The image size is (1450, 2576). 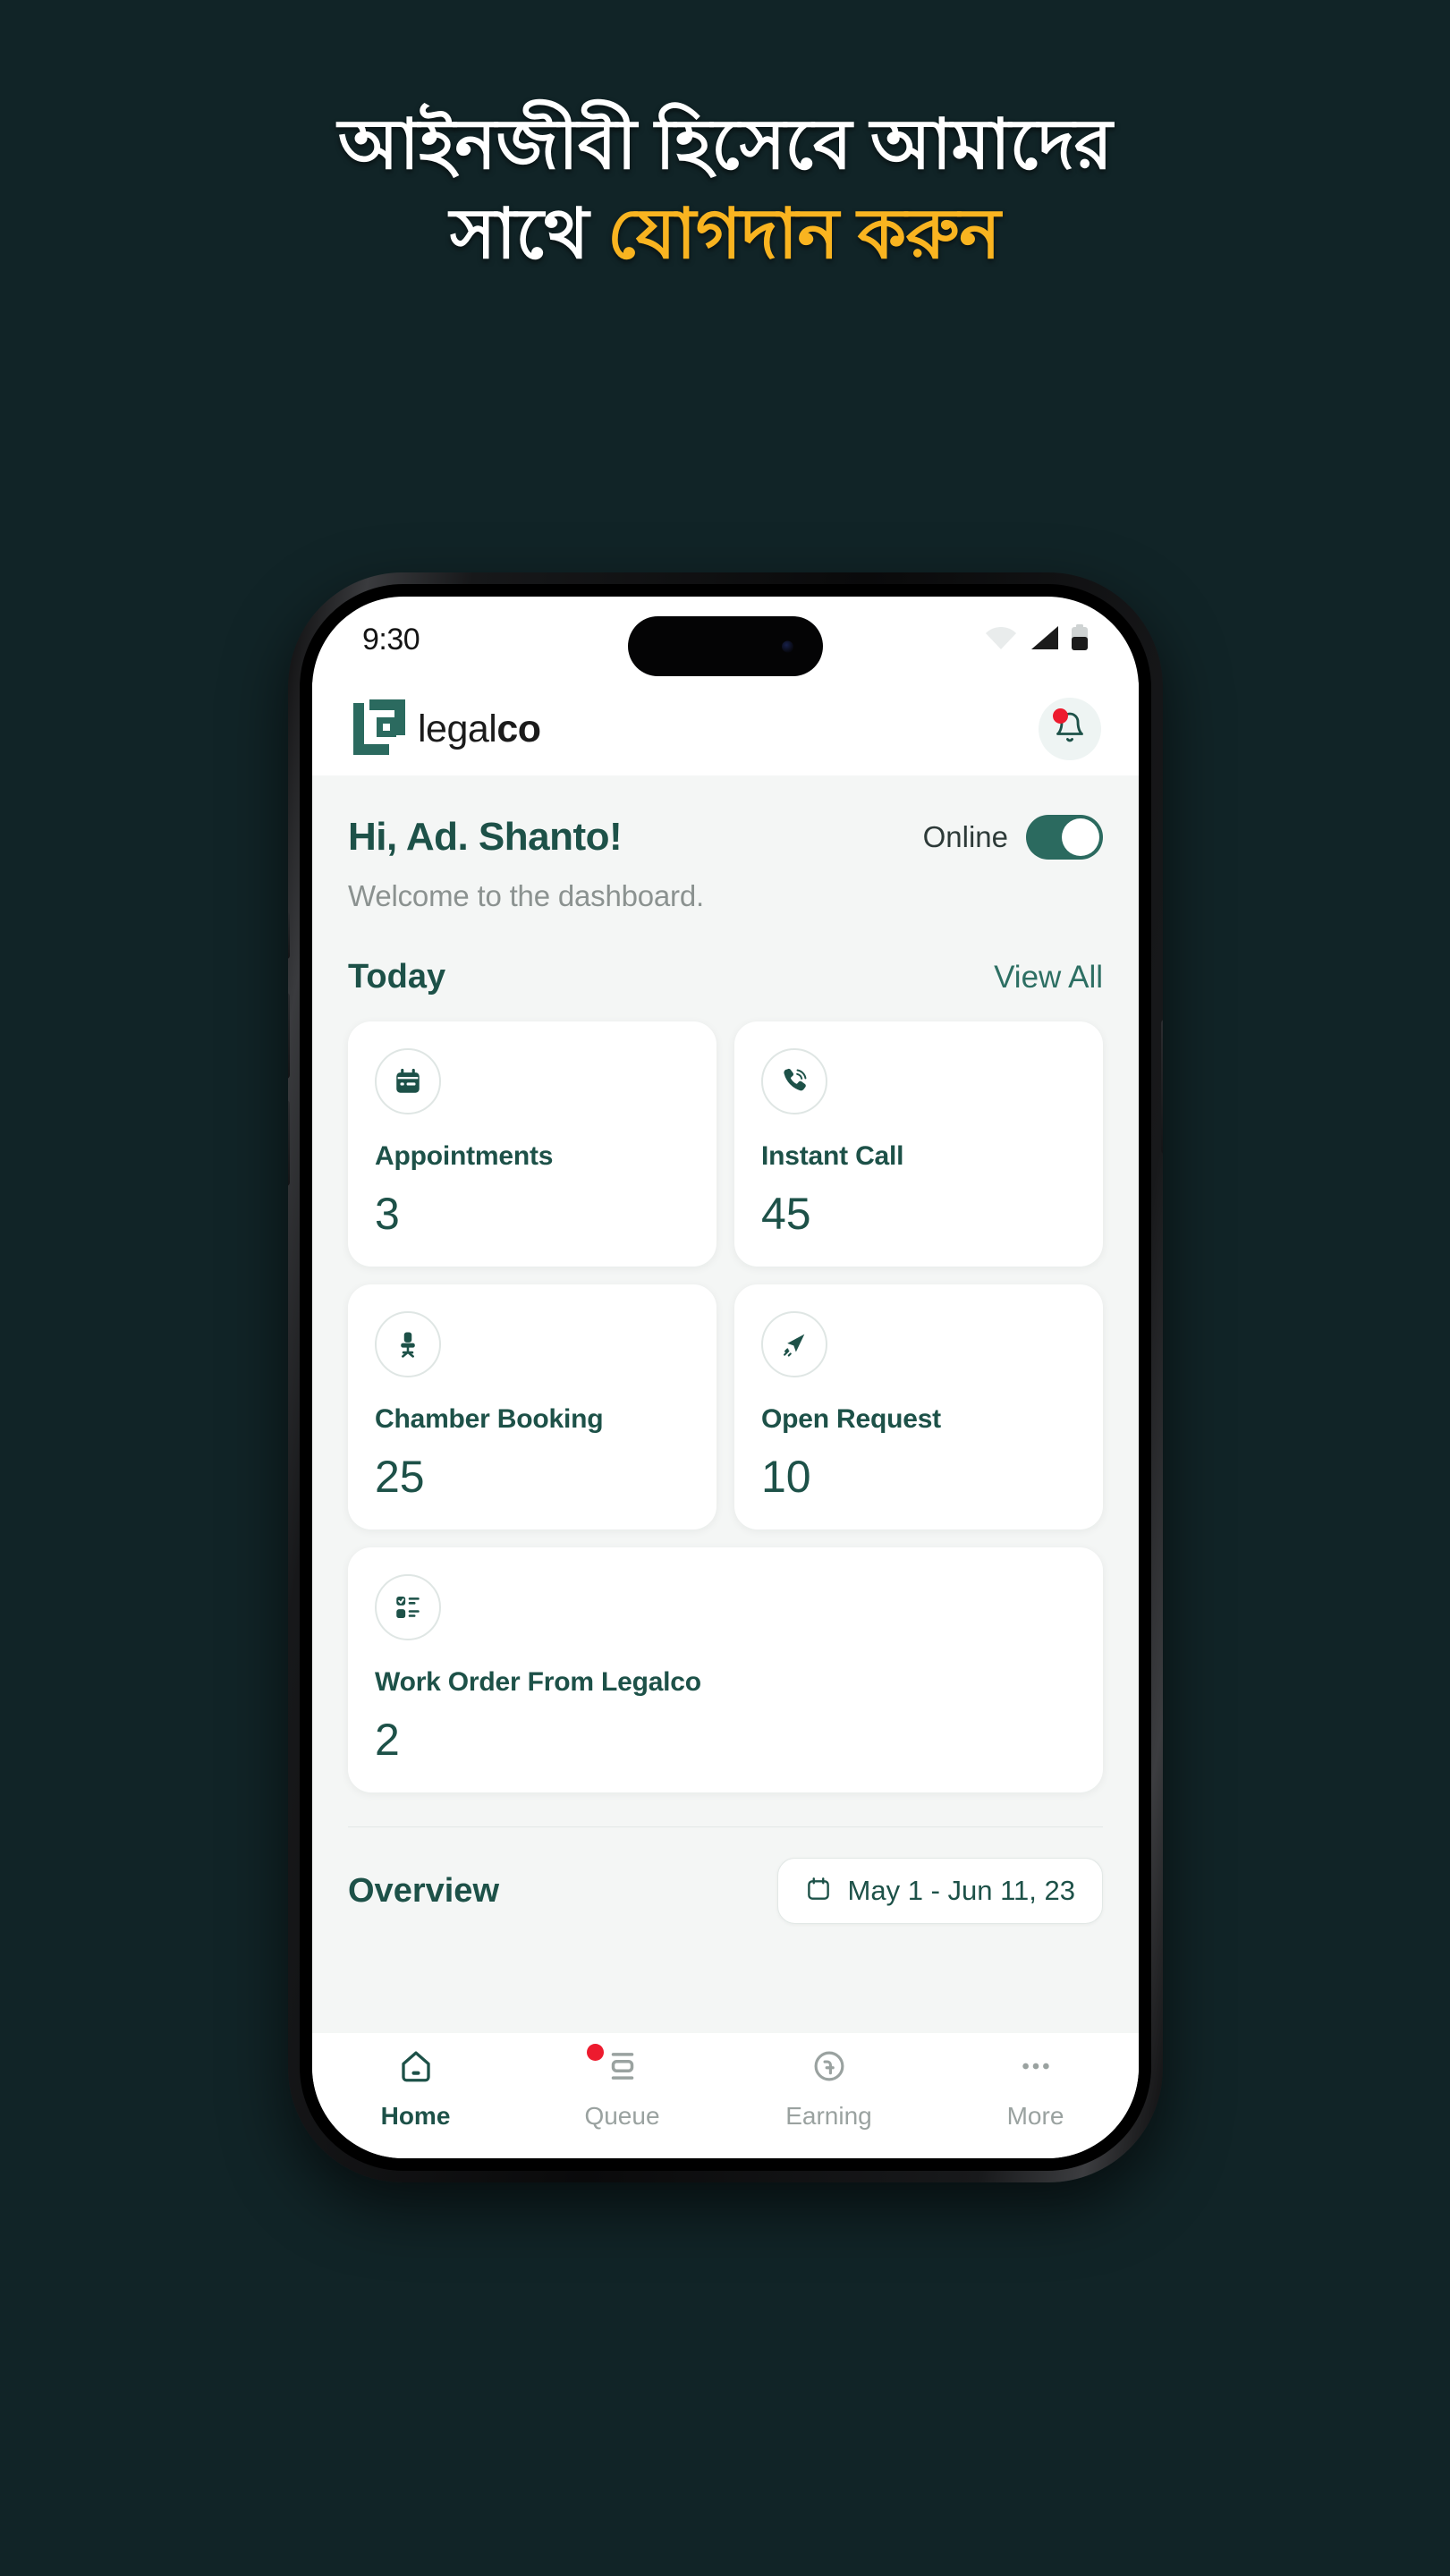 I want to click on nav-item-more: More, so click(x=1035, y=2089).